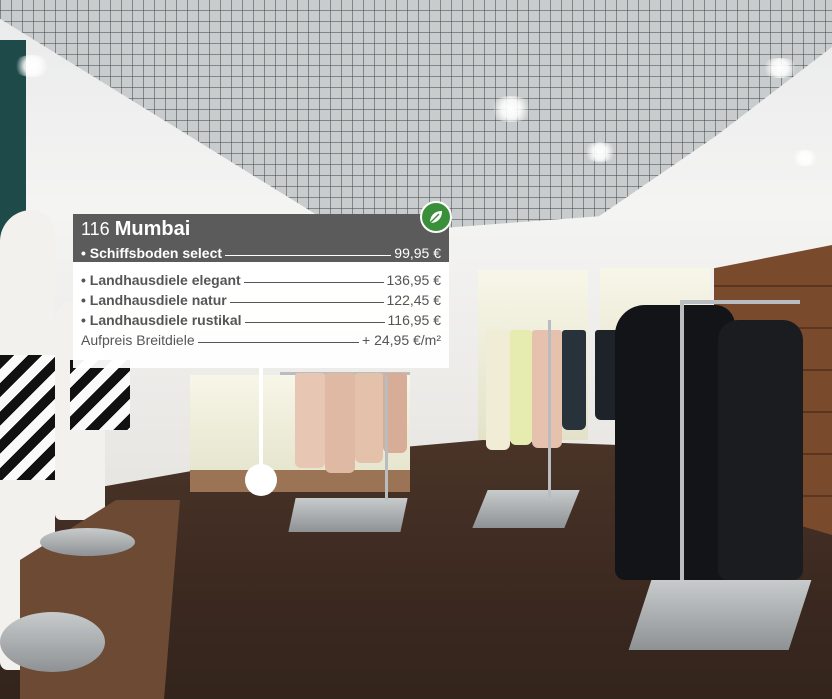 This screenshot has width=832, height=699. What do you see at coordinates (261, 318) in the screenshot?
I see `option-row: • Landhausdiele rustikal 116,95 €` at bounding box center [261, 318].